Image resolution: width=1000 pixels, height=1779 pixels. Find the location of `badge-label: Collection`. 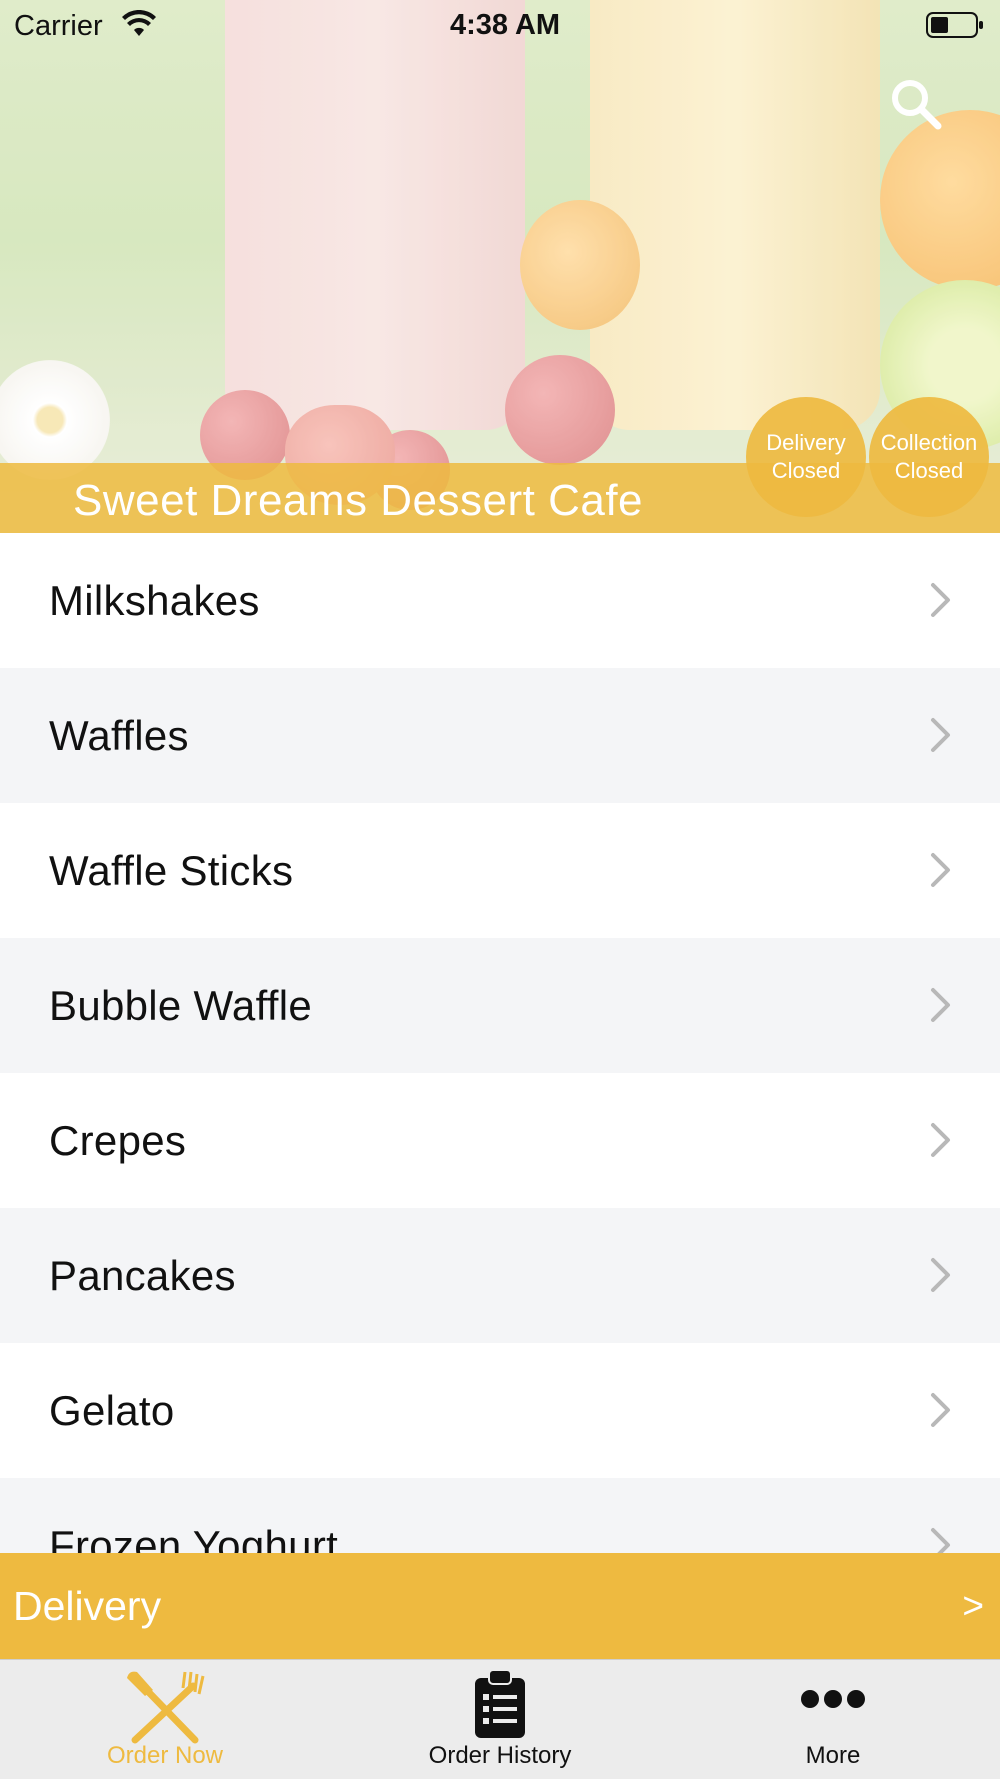

badge-label: Collection is located at coordinates (929, 442).